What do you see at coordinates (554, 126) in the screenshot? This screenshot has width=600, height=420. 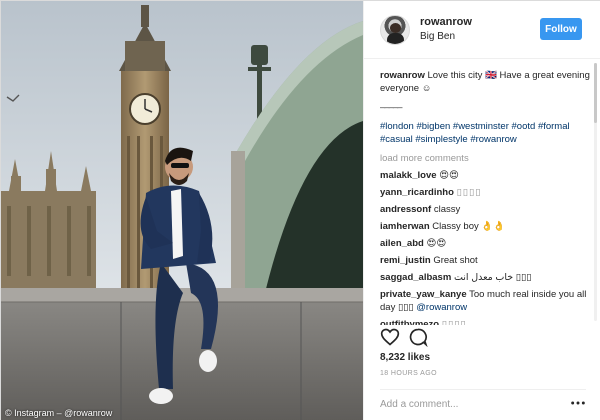 I see `hashtag: #formal` at bounding box center [554, 126].